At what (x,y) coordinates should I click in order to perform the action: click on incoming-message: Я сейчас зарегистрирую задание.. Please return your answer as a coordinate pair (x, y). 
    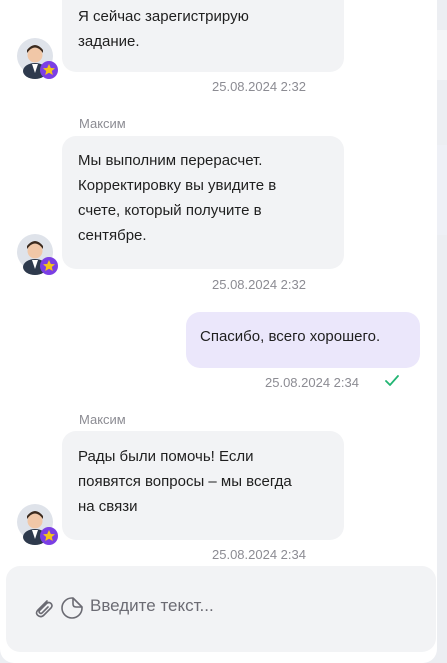
    Looking at the image, I should click on (203, 36).